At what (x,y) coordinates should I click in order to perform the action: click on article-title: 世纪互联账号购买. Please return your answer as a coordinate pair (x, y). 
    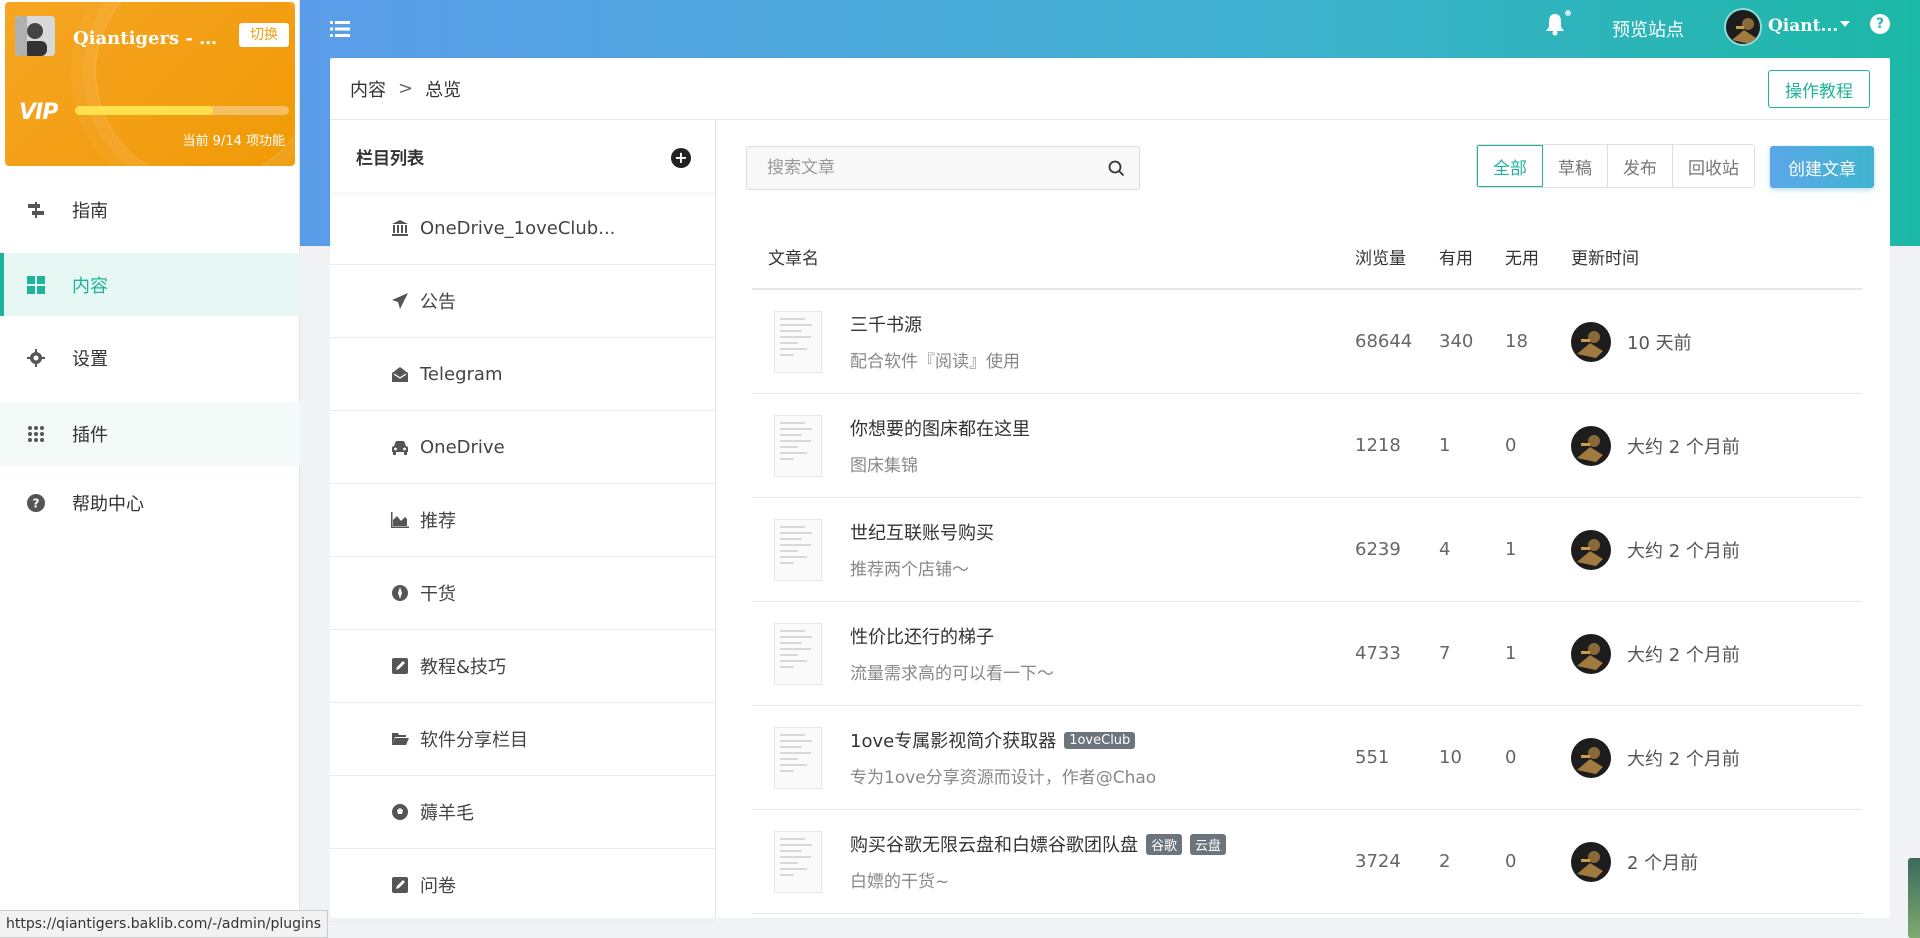
    Looking at the image, I should click on (922, 532).